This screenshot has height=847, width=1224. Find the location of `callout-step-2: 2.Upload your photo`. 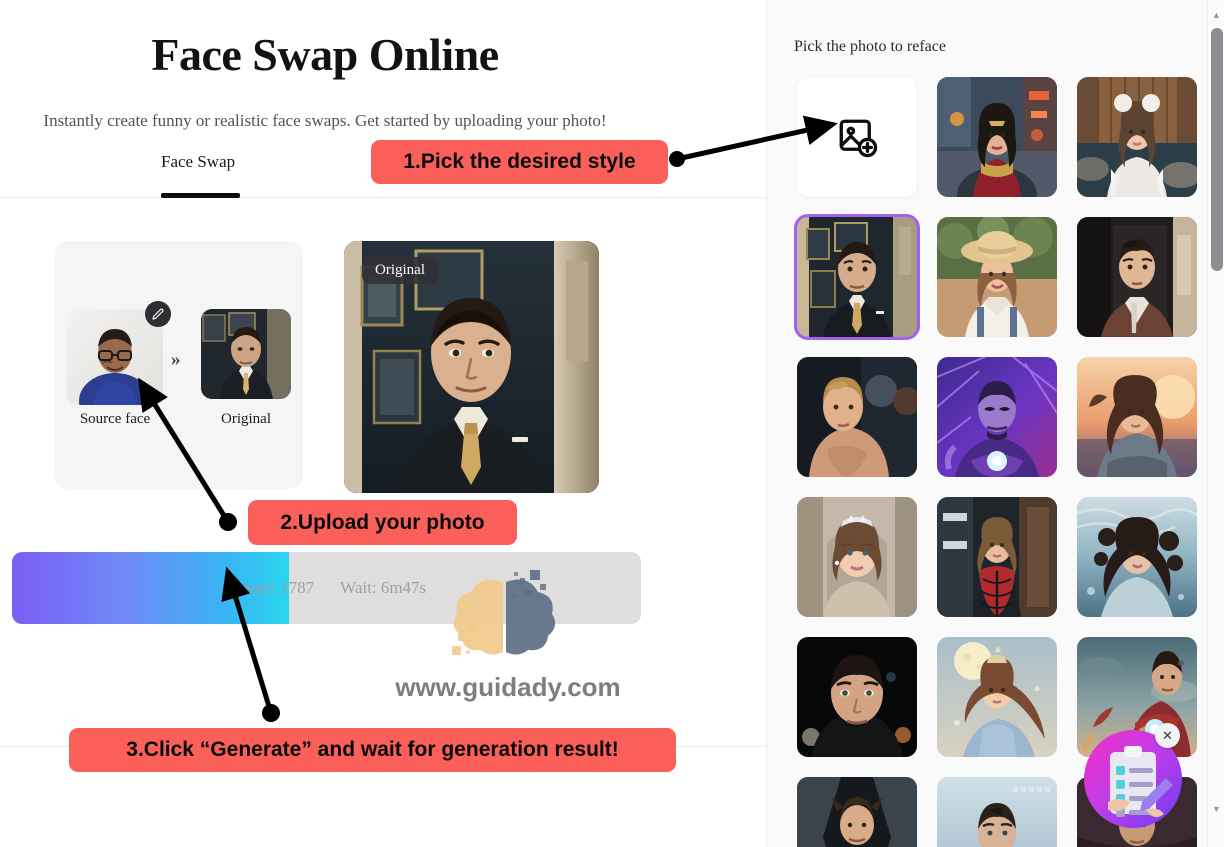

callout-step-2: 2.Upload your photo is located at coordinates (382, 522).